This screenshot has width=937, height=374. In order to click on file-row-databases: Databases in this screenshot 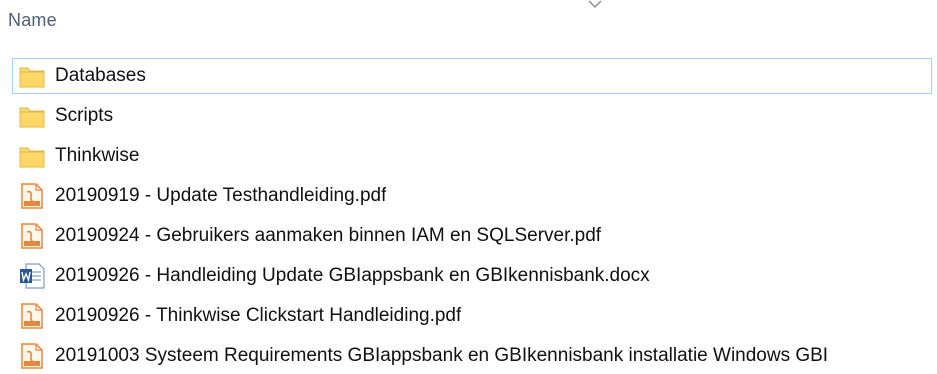, I will do `click(472, 76)`.